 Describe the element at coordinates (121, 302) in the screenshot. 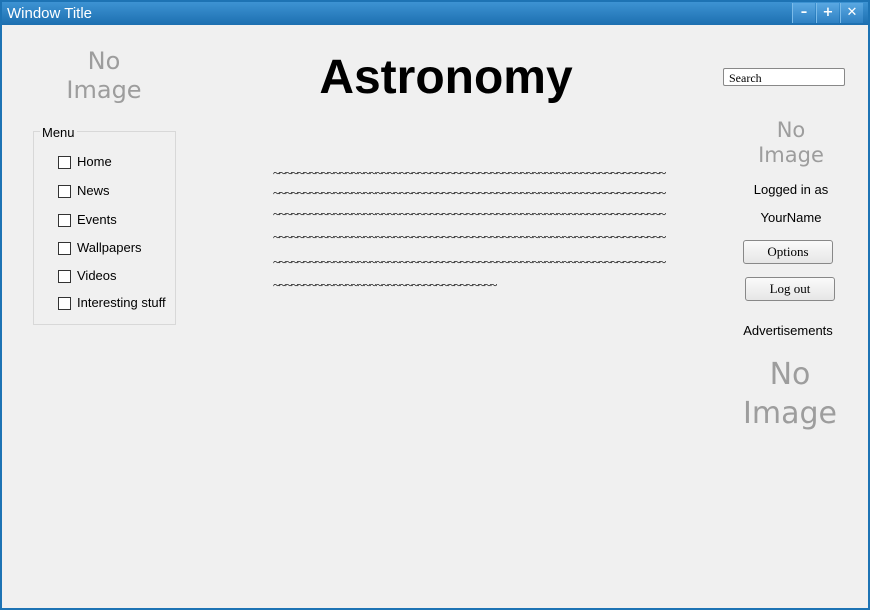

I see `menu-item-label: Interesting stuff` at that location.